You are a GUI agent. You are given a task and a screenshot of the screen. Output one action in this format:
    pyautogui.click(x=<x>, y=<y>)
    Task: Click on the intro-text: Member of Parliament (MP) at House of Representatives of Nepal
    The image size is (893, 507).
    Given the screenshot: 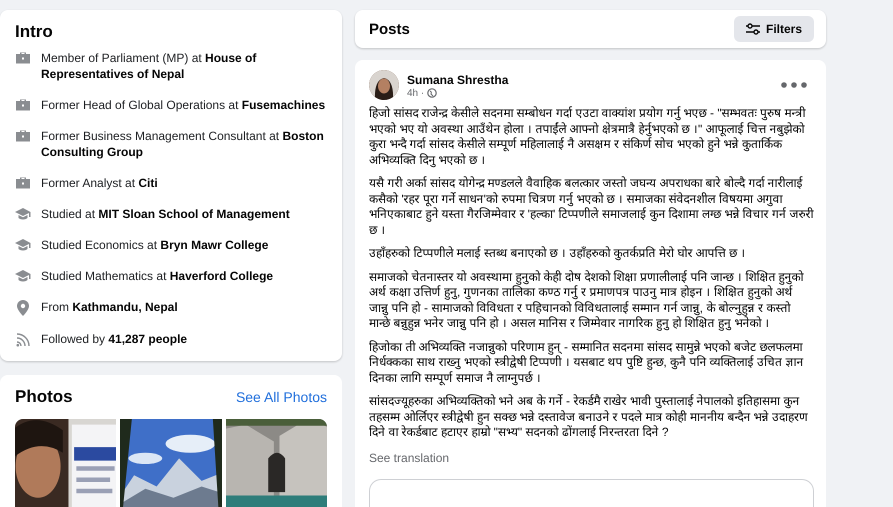 What is the action you would take?
    pyautogui.click(x=149, y=66)
    